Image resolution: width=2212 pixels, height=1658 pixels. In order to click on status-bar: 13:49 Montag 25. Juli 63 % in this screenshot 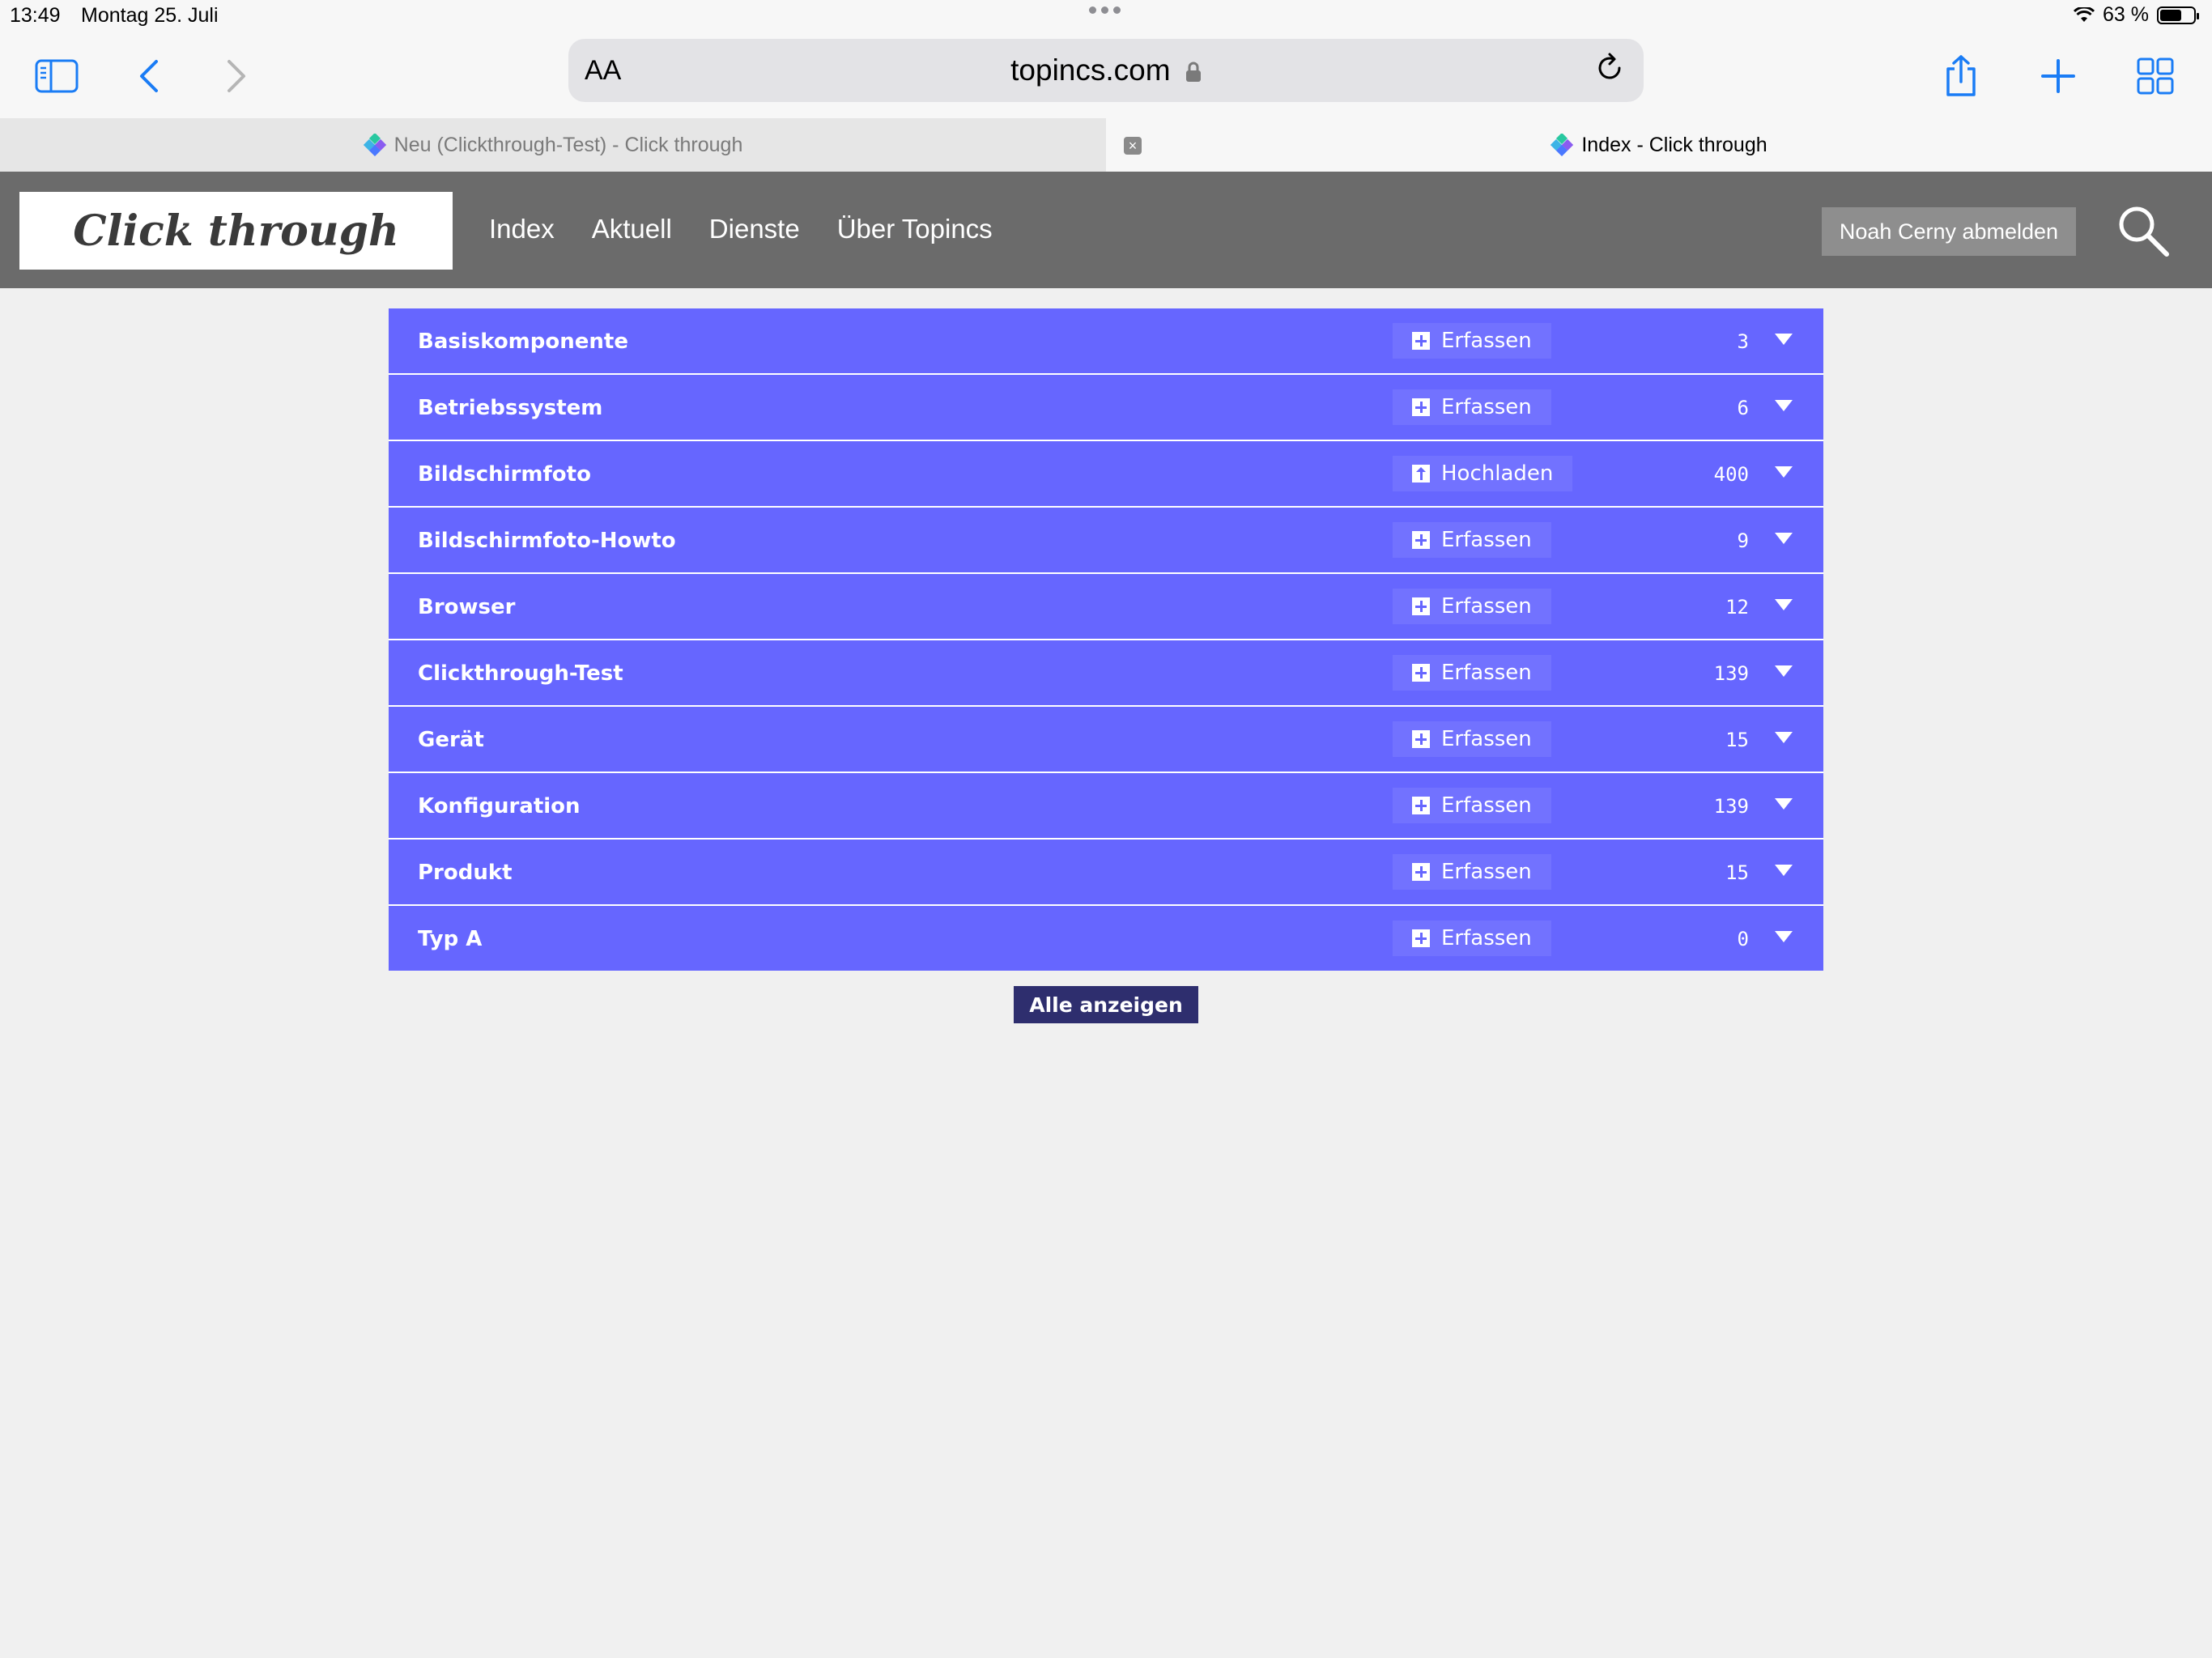, I will do `click(1106, 16)`.